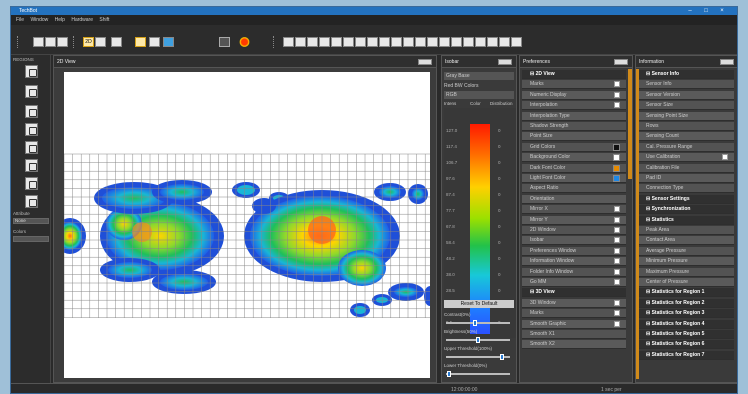  Describe the element at coordinates (686, 85) in the screenshot. I see `information-row: Sensor Info` at that location.